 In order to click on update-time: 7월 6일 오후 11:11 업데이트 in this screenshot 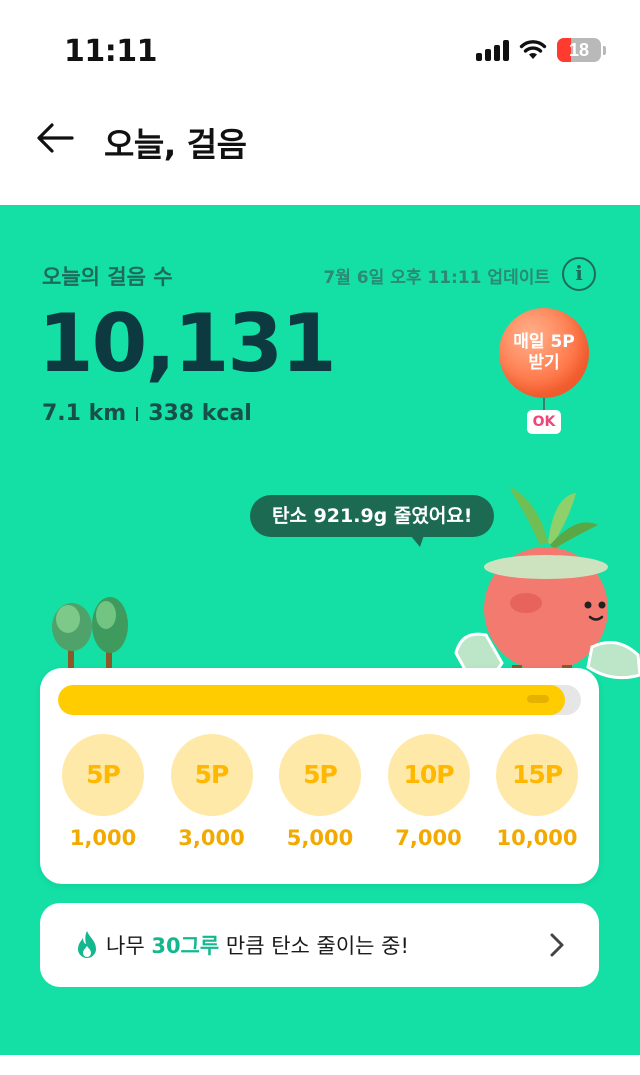, I will do `click(436, 278)`.